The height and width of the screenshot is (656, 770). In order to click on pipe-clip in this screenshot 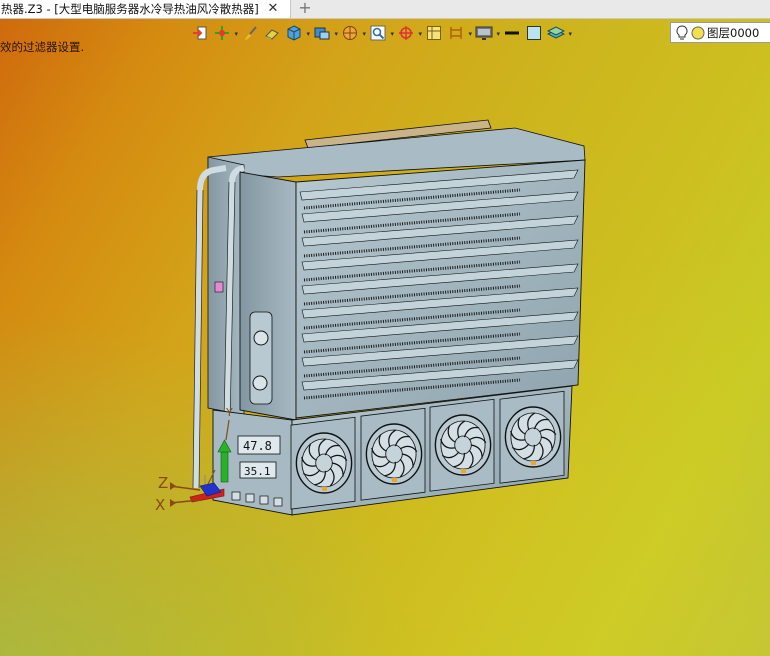, I will do `click(219, 287)`.